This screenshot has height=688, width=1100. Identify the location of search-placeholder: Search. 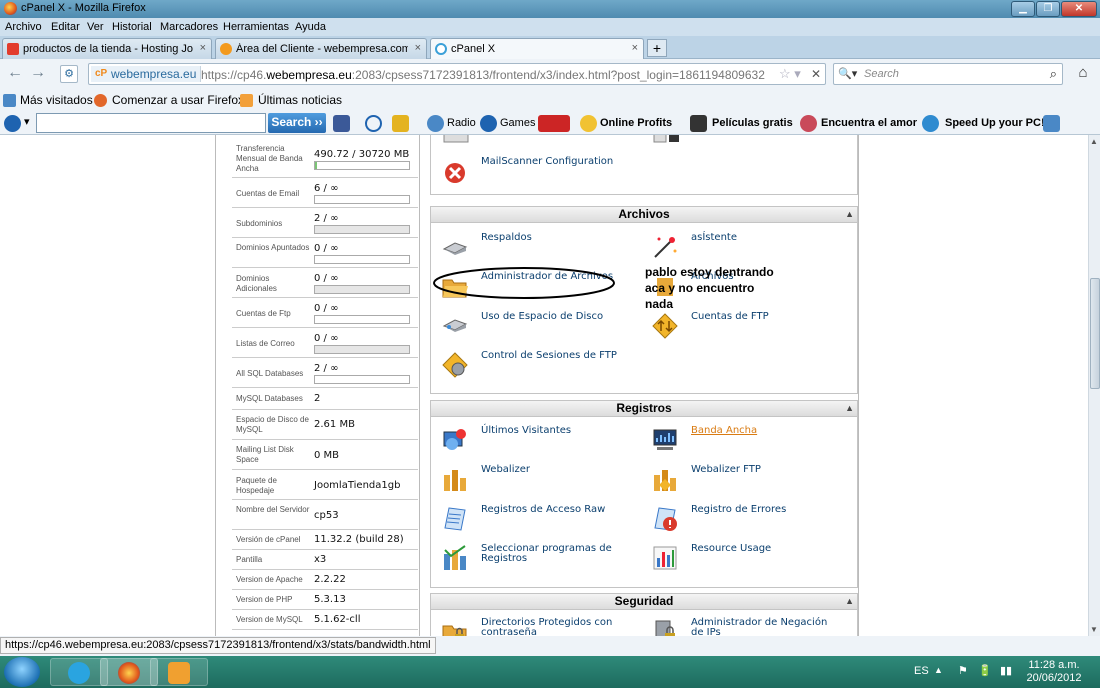
(881, 74).